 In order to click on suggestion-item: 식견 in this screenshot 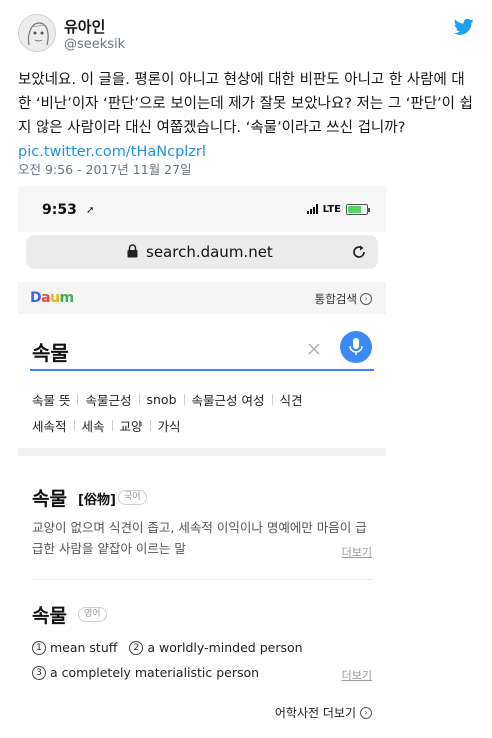, I will do `click(291, 399)`.